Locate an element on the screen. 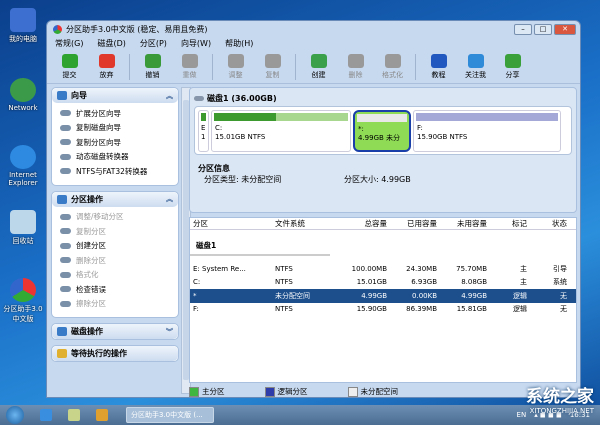  column-header: 已用容量 is located at coordinates (415, 223).